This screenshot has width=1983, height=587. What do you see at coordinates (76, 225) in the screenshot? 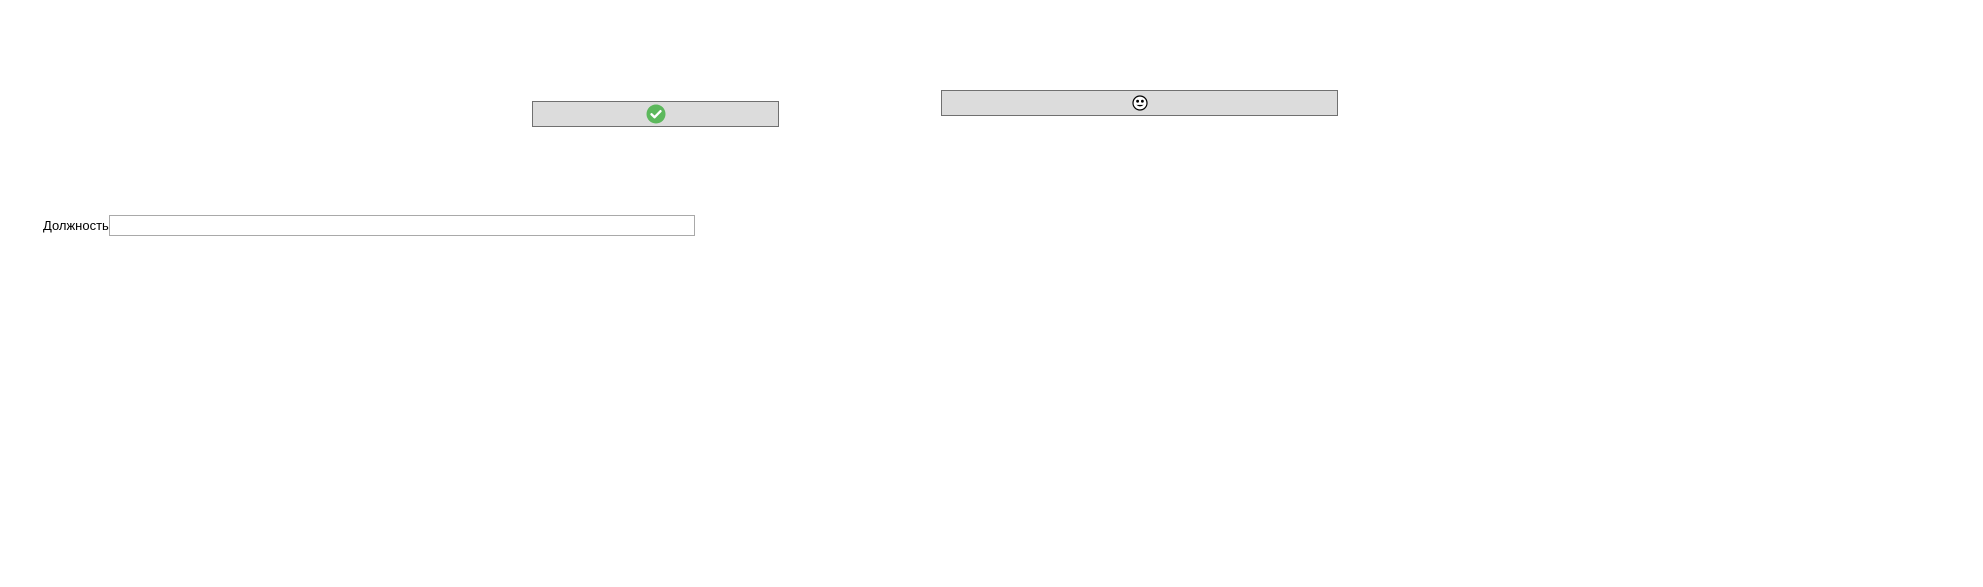
I see `position-label: Должность` at bounding box center [76, 225].